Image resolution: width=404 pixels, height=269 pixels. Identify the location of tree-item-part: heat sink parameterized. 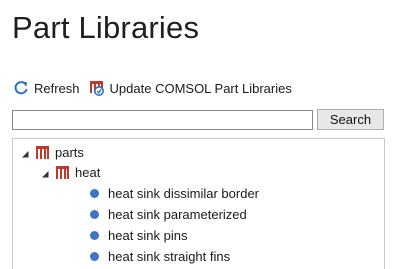
(168, 214).